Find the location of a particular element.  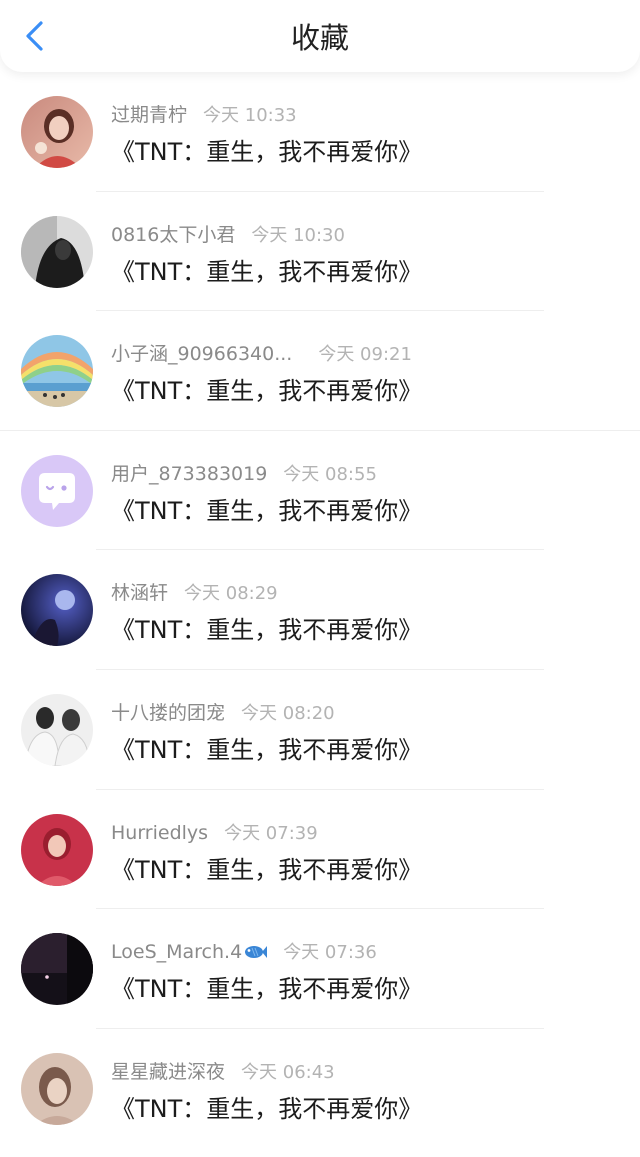

username: 星星藏进深夜 is located at coordinates (168, 1072).